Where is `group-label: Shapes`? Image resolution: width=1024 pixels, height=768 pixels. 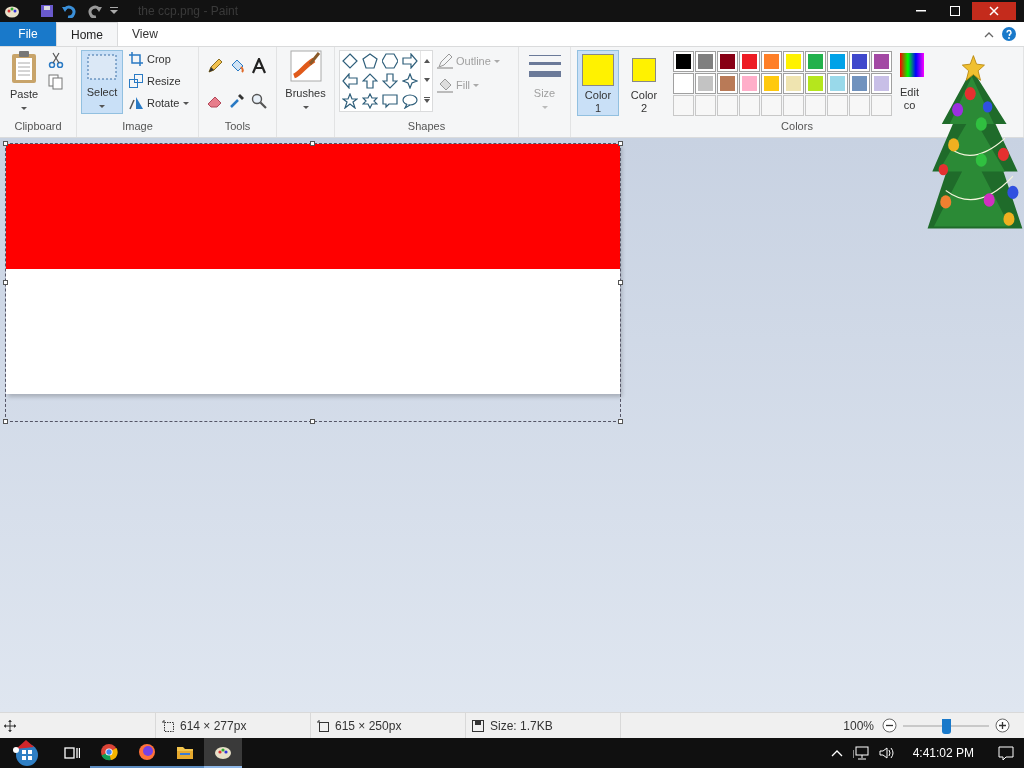 group-label: Shapes is located at coordinates (426, 126).